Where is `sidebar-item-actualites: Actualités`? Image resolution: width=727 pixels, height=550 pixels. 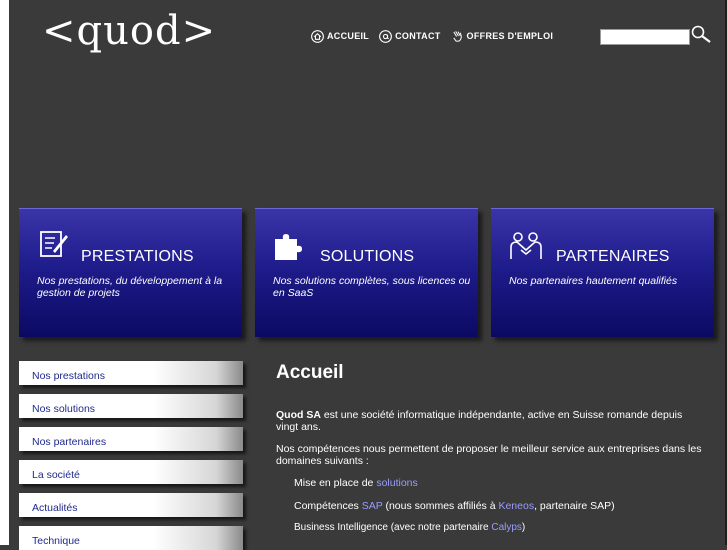 sidebar-item-actualites: Actualités is located at coordinates (131, 505).